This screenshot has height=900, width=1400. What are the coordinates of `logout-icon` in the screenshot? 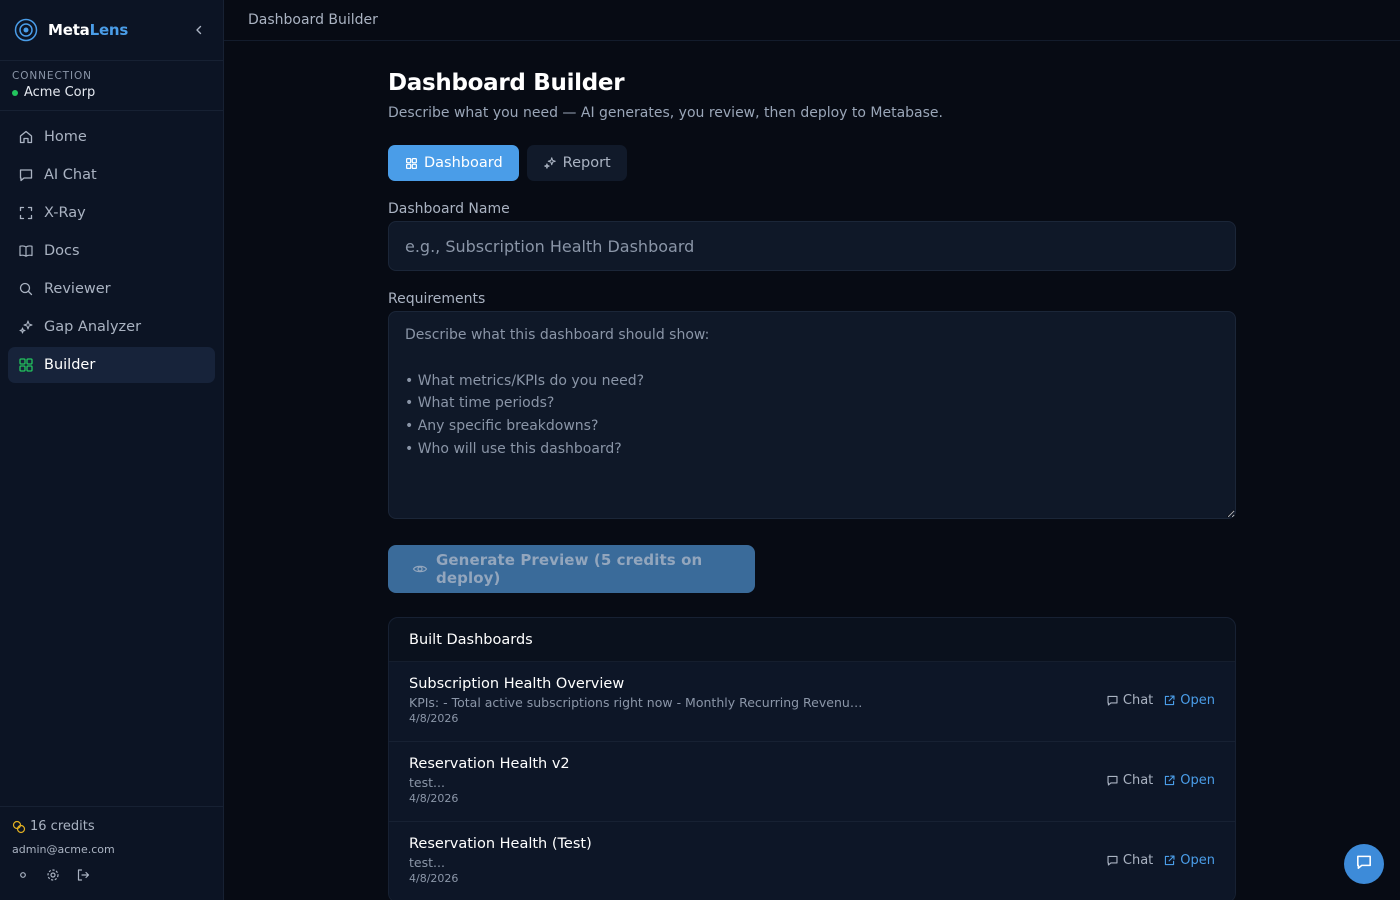 It's located at (83, 875).